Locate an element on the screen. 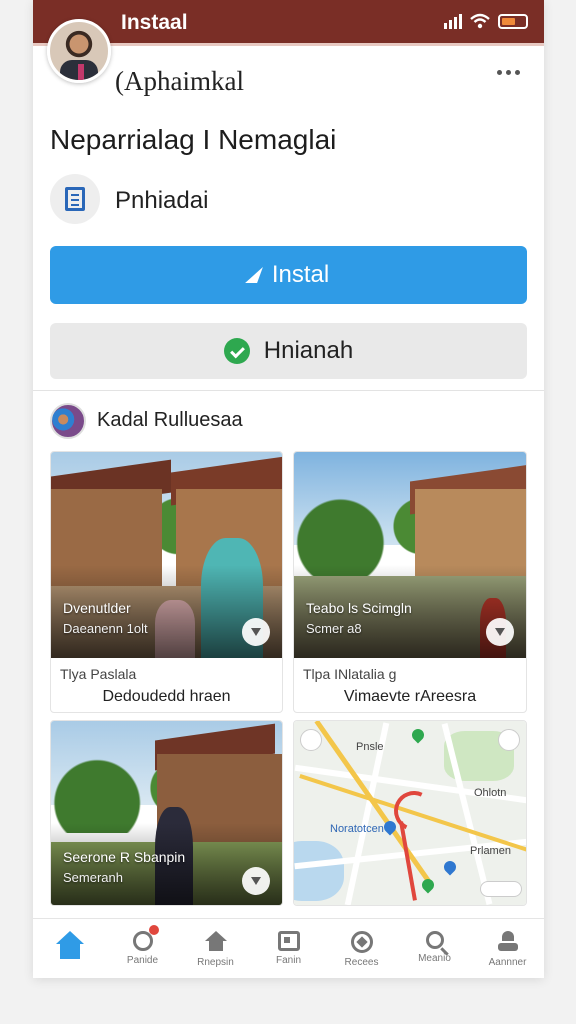  nav-label: Panide is located at coordinates (142, 960).